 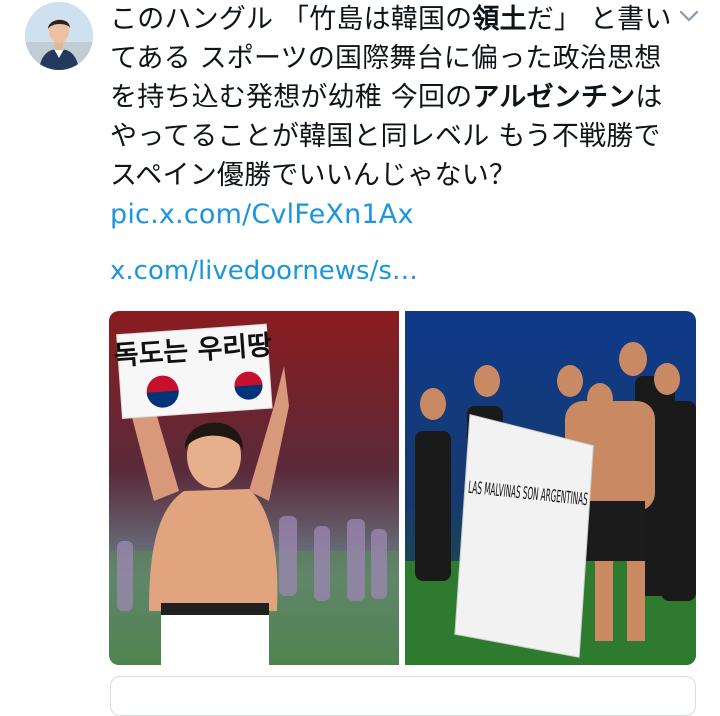 I want to click on chevron-down-icon, so click(x=689, y=16).